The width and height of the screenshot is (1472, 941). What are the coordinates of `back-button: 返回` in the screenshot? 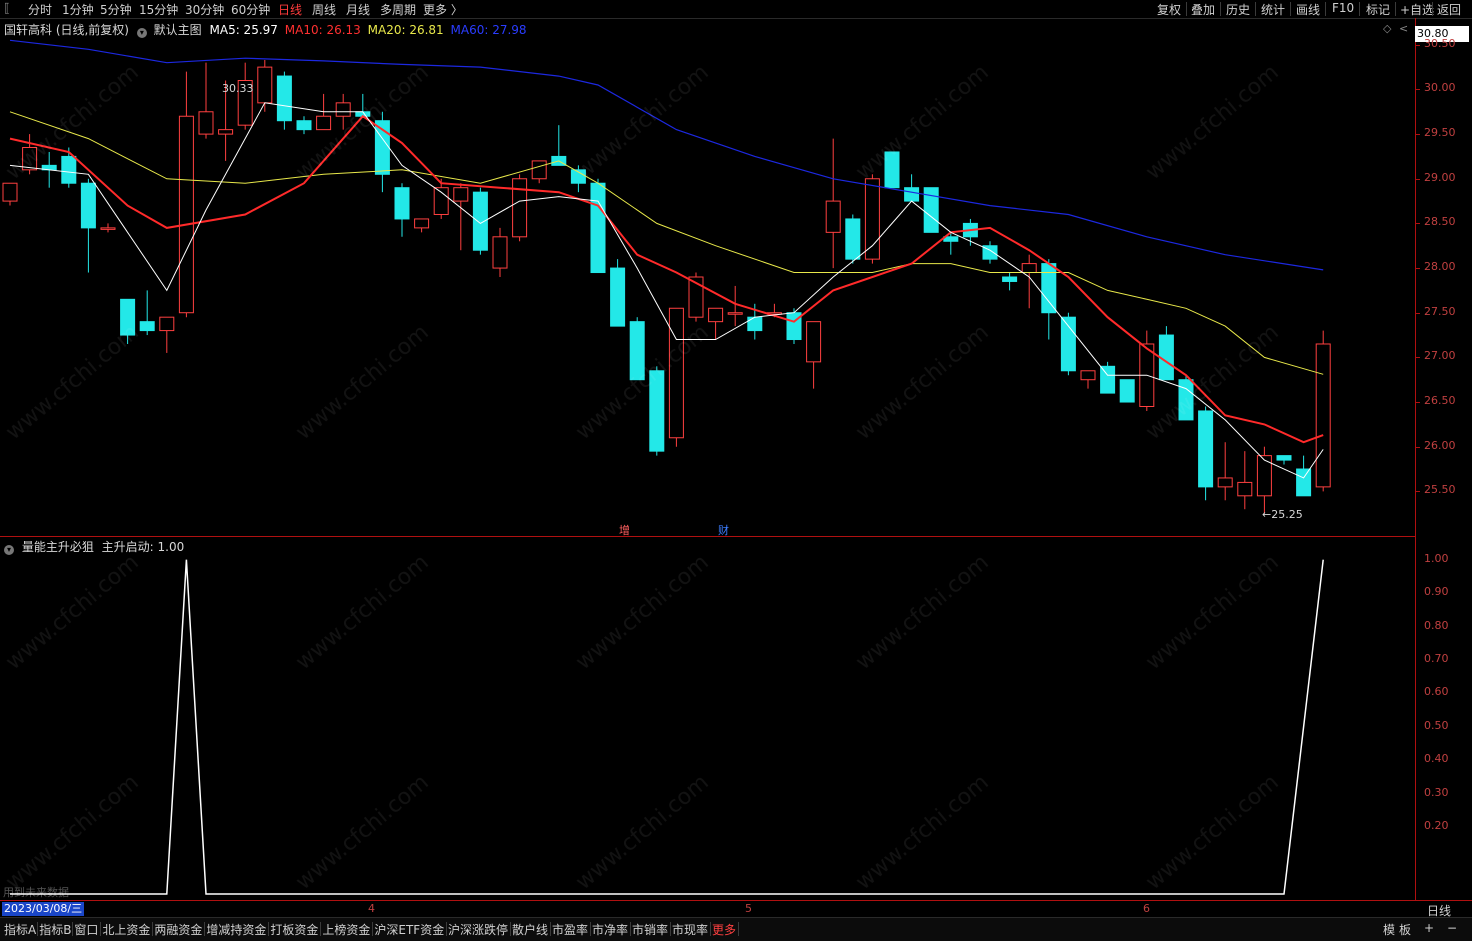 It's located at (1449, 9).